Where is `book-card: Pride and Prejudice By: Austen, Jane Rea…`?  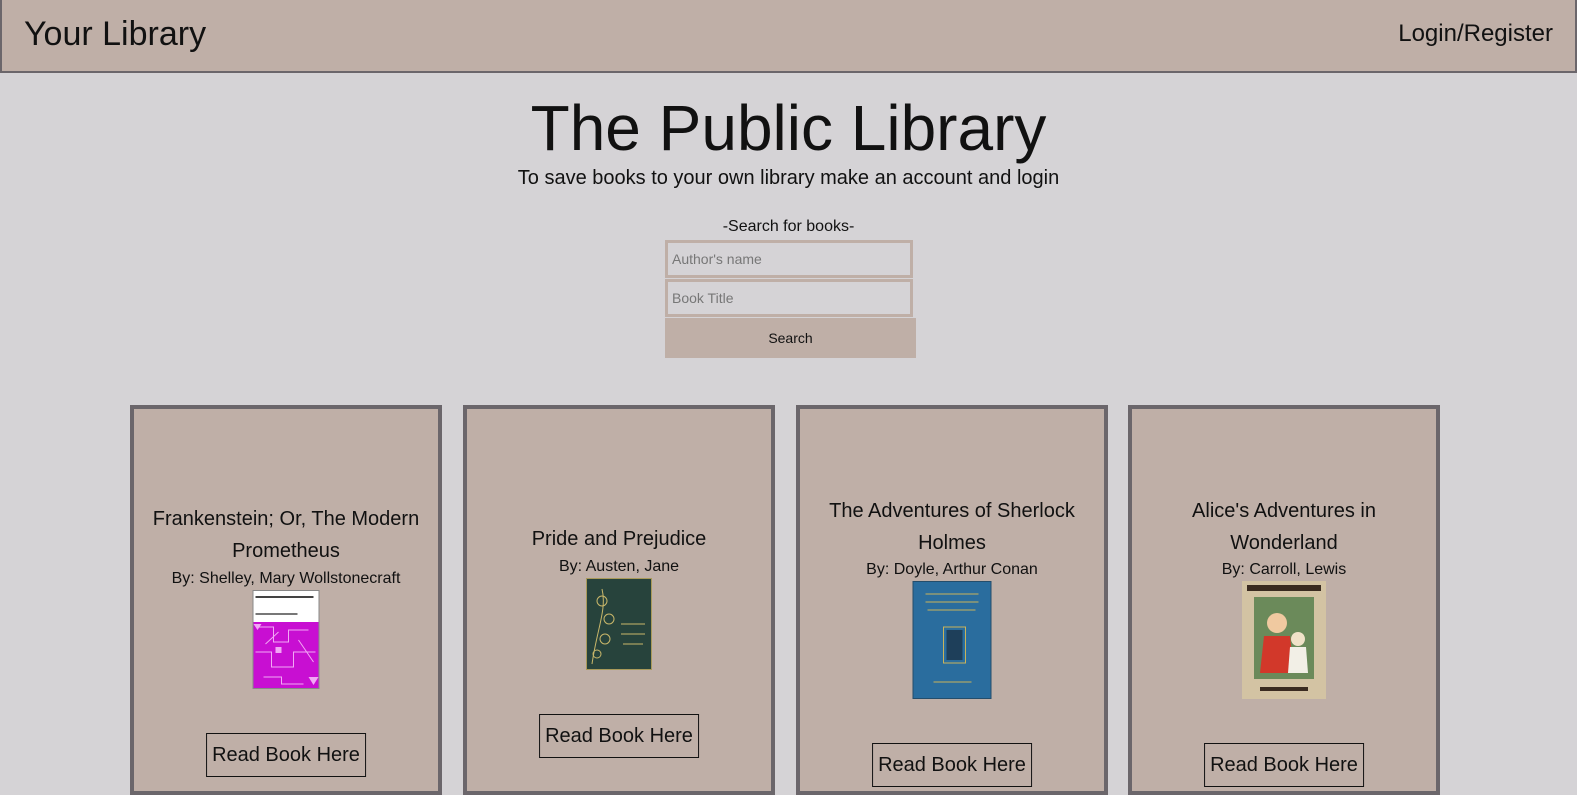
book-card: Pride and Prejudice By: Austen, Jane Rea… is located at coordinates (619, 600).